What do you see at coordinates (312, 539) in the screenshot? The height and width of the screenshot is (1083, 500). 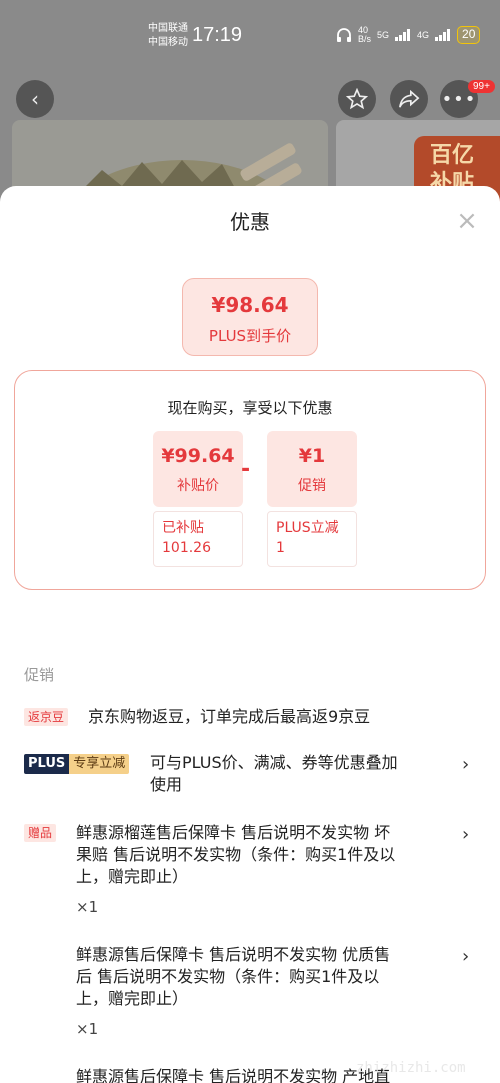 I see `promo-note: PLUS立减 1` at bounding box center [312, 539].